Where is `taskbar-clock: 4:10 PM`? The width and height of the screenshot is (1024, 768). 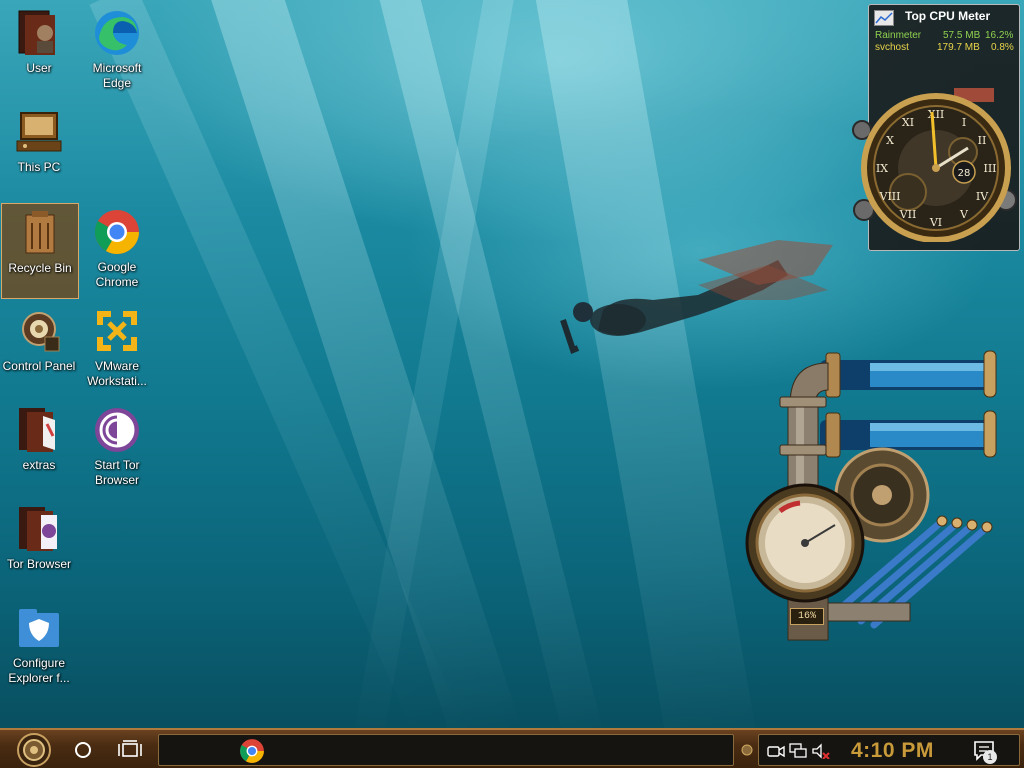
taskbar-clock: 4:10 PM is located at coordinates (892, 751).